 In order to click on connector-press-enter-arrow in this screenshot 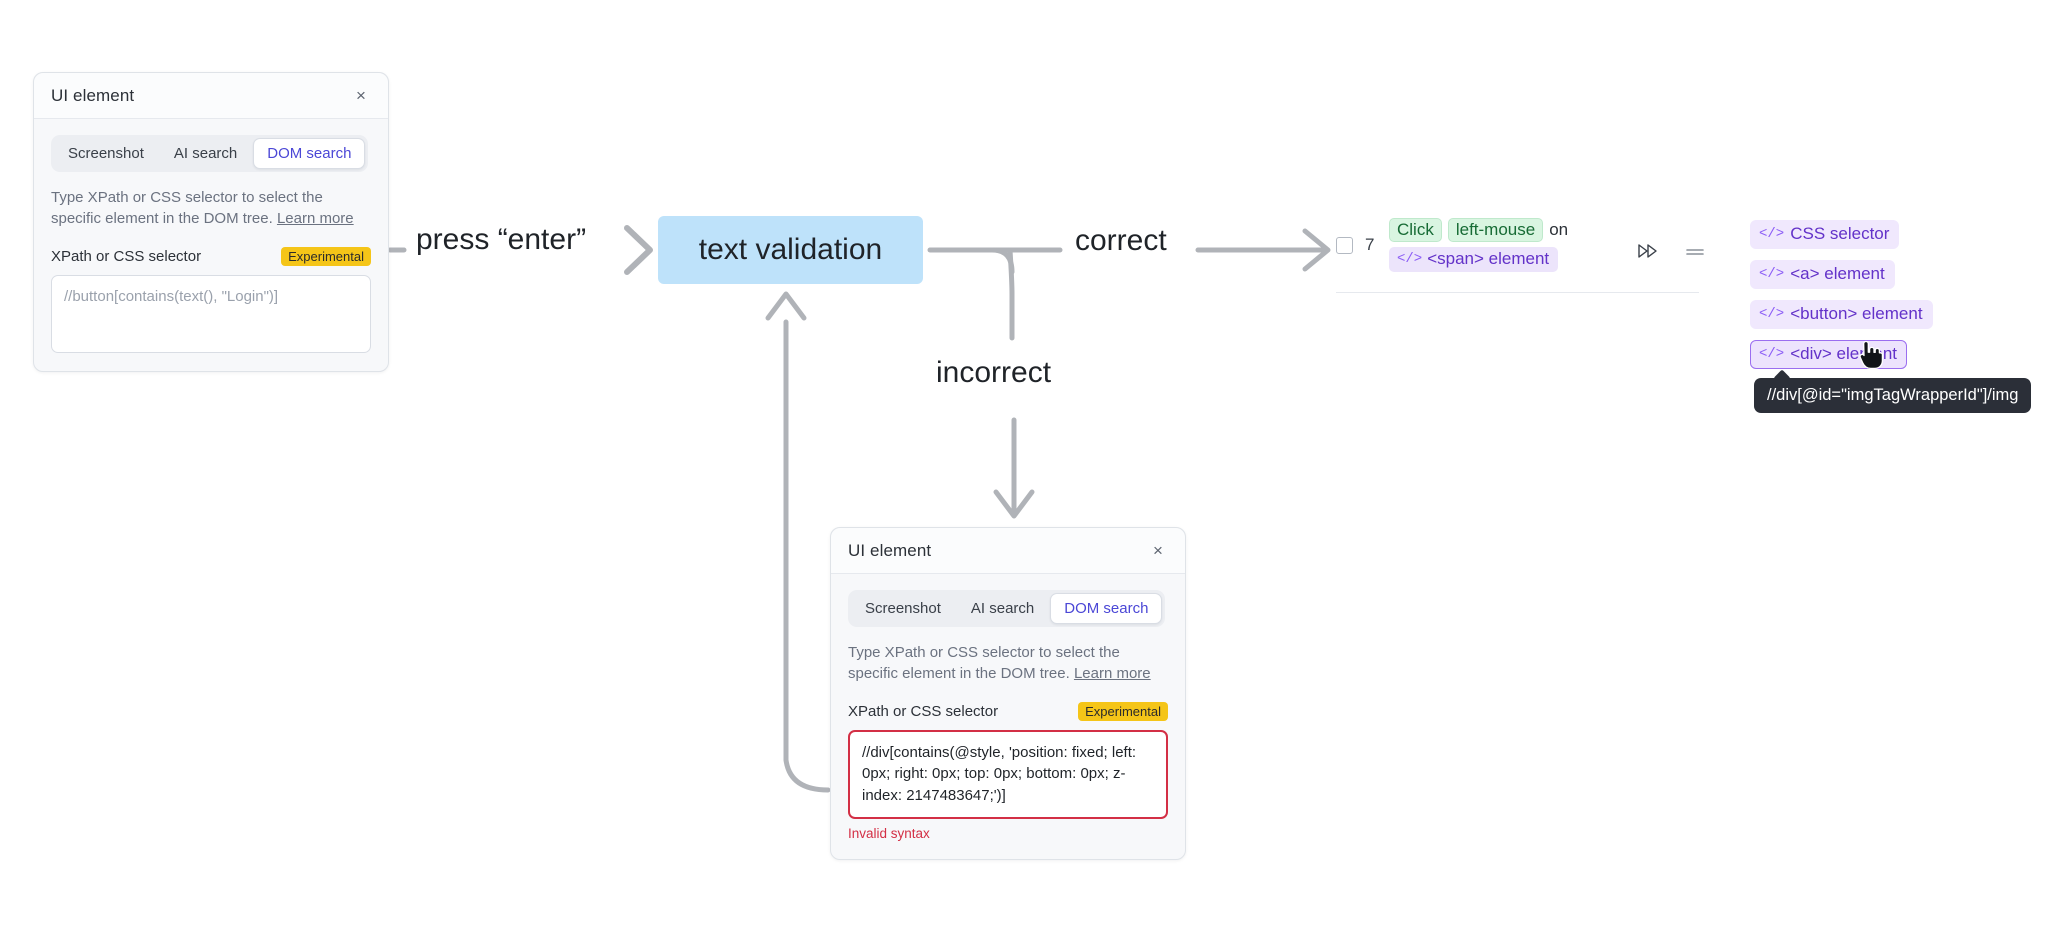, I will do `click(638, 250)`.